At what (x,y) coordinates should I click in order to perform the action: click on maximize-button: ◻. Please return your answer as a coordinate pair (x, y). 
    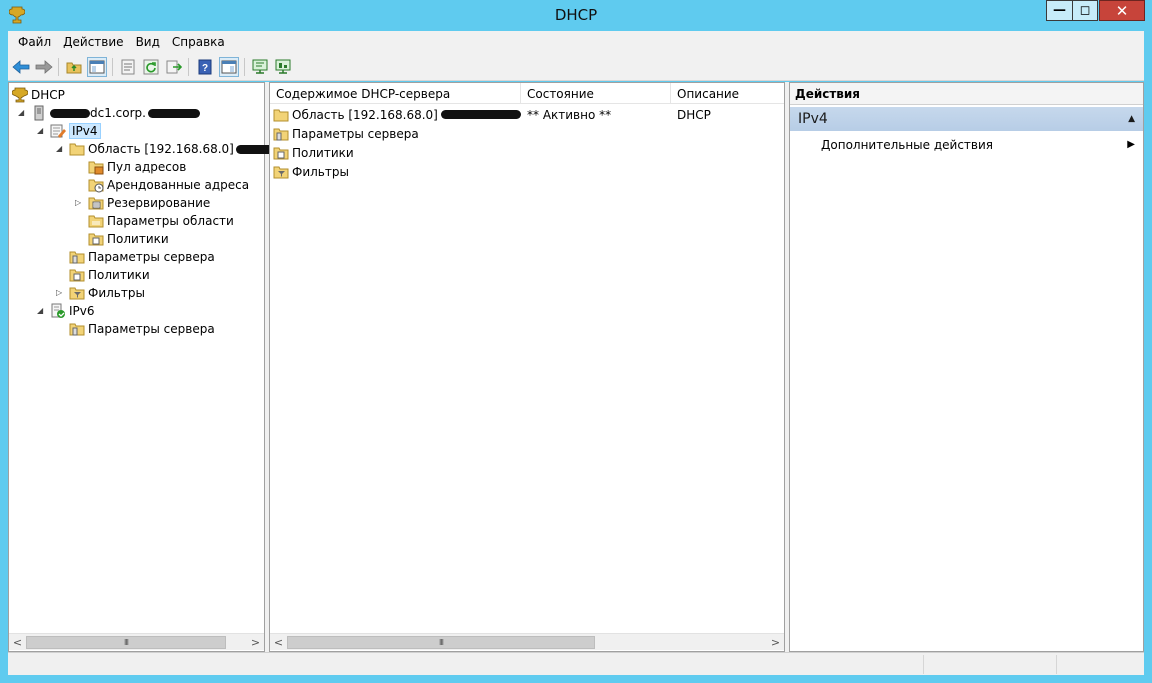
    Looking at the image, I should click on (1085, 10).